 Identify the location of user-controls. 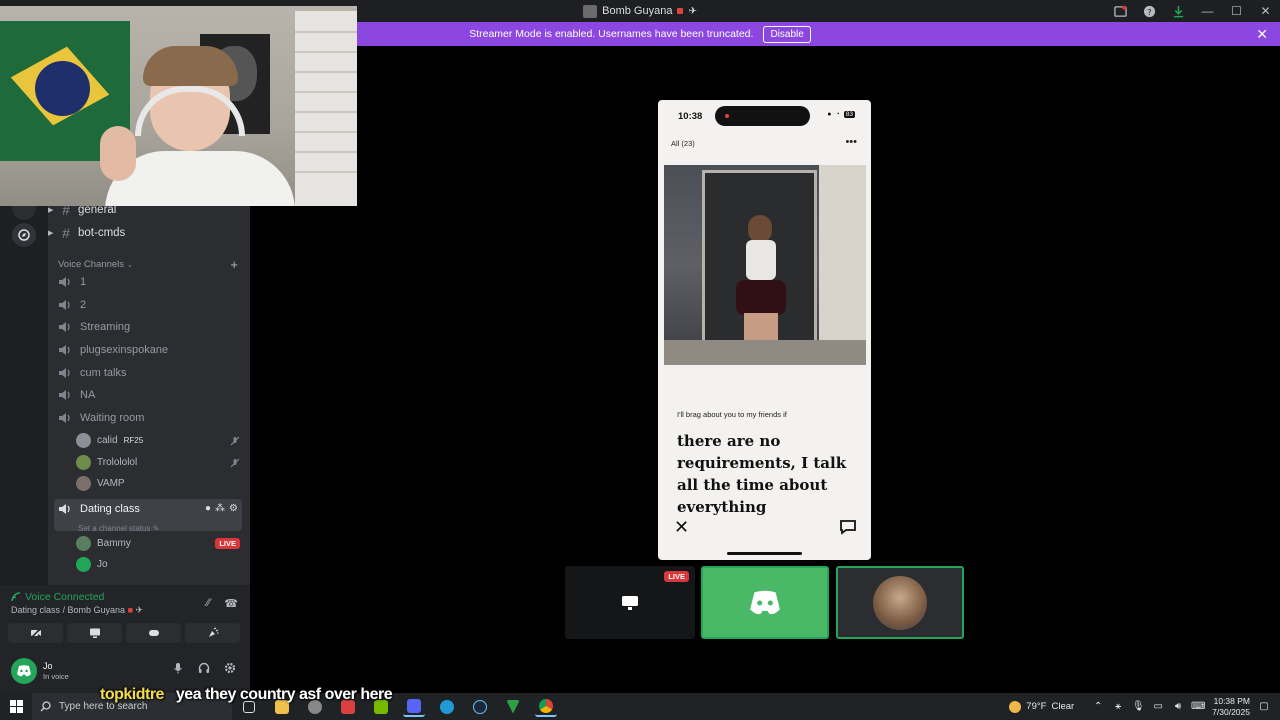
(204, 668).